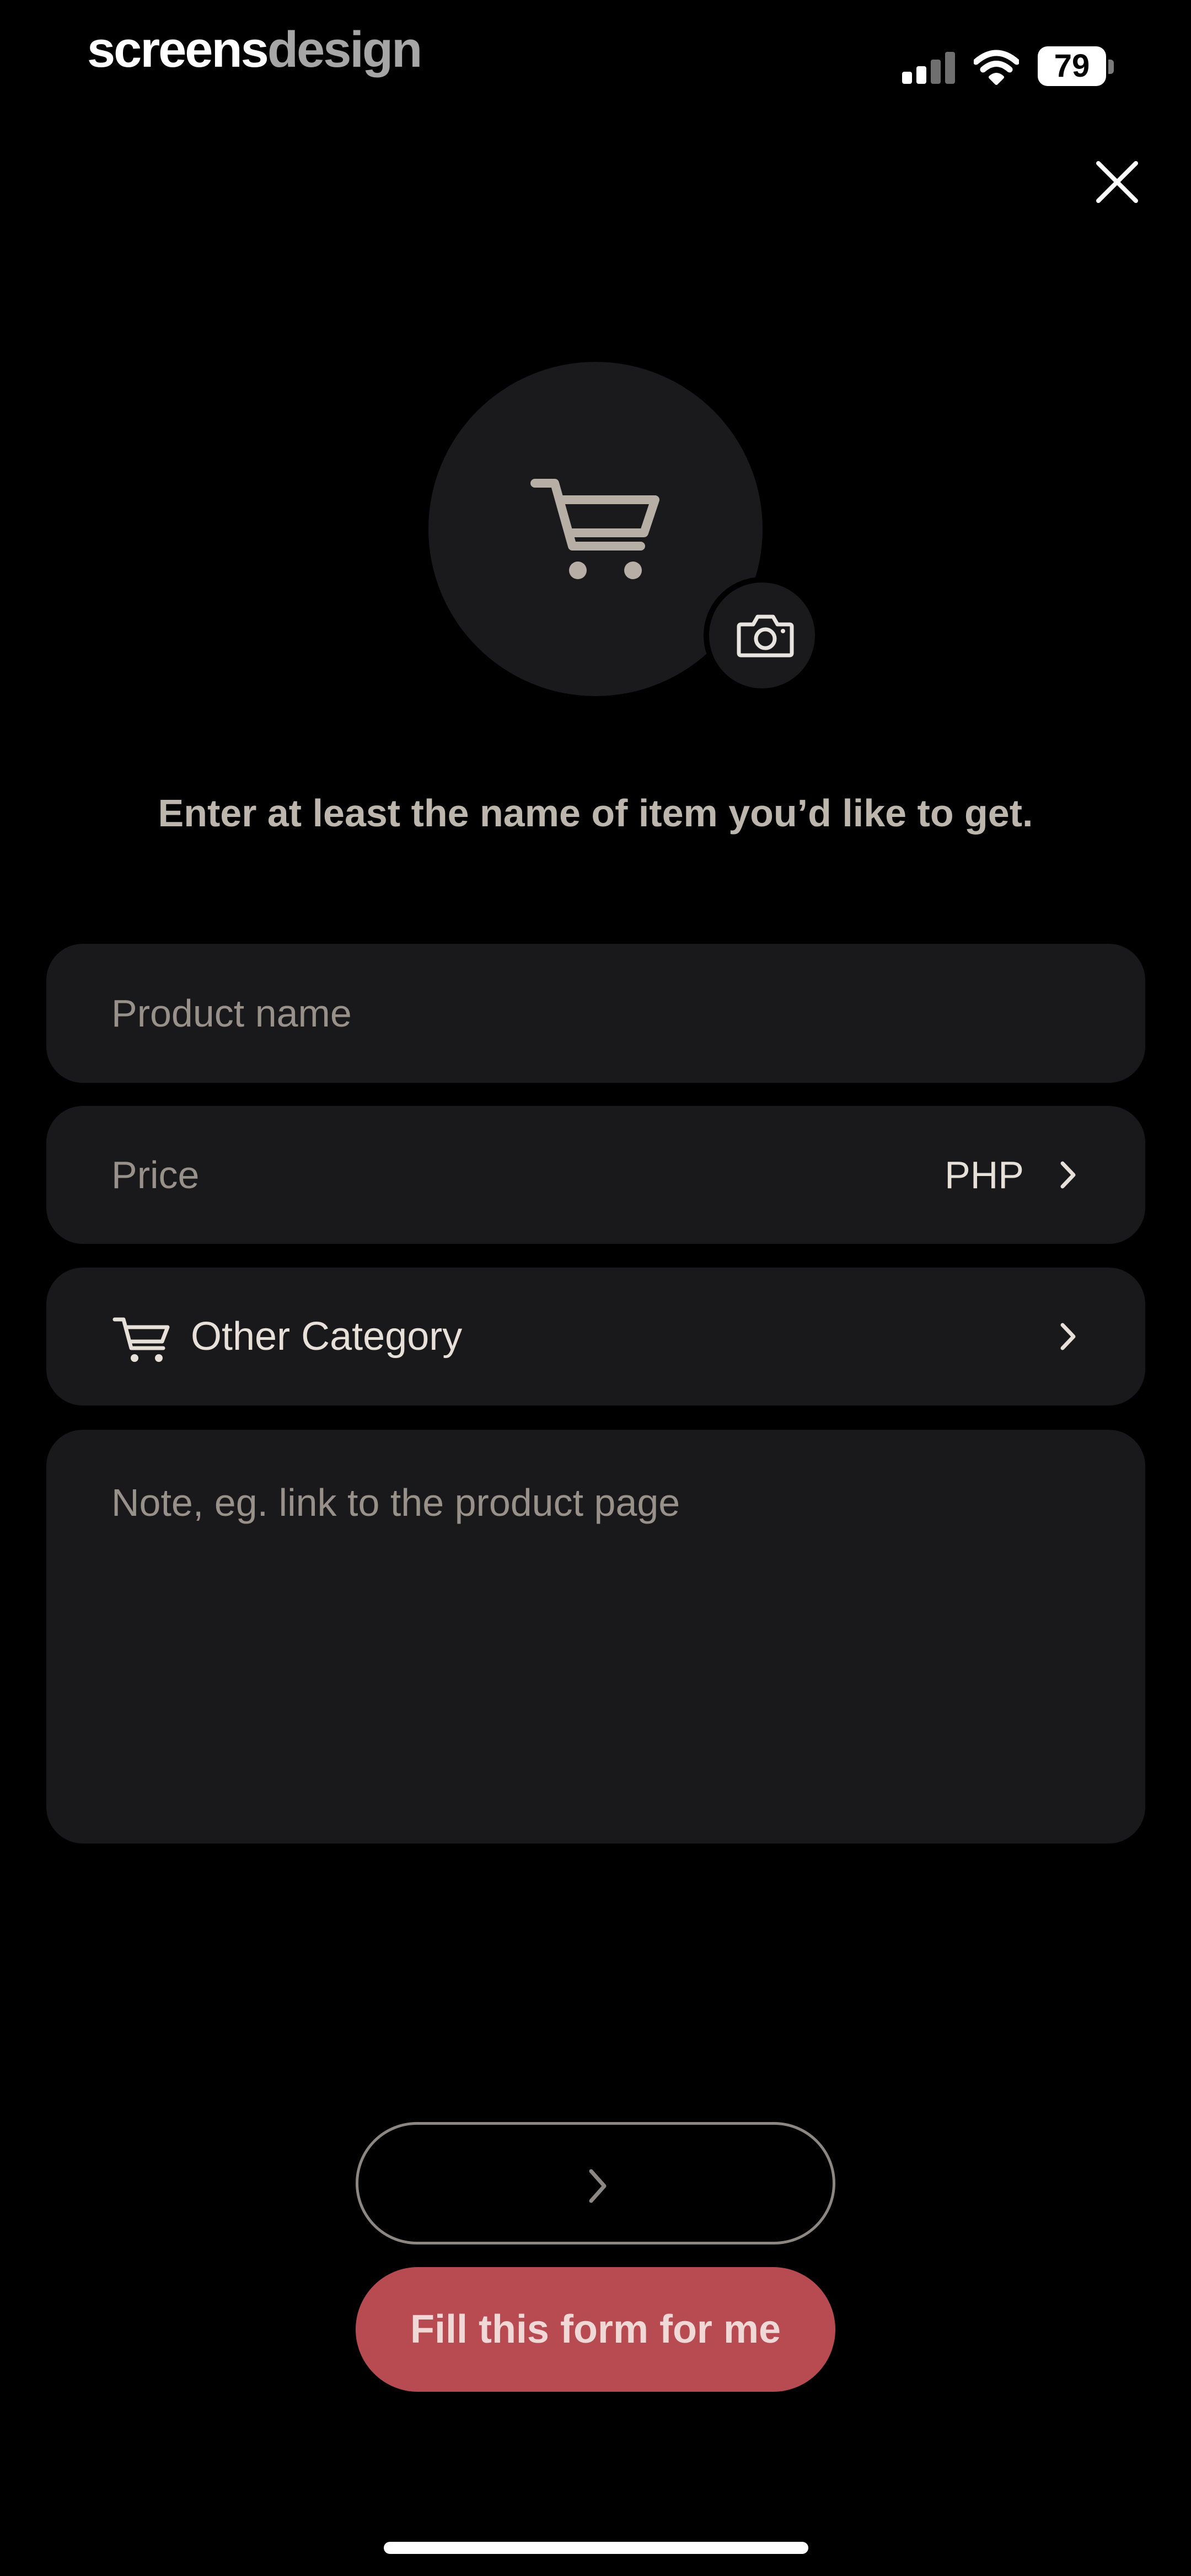  Describe the element at coordinates (580, 1013) in the screenshot. I see `product-name-input` at that location.